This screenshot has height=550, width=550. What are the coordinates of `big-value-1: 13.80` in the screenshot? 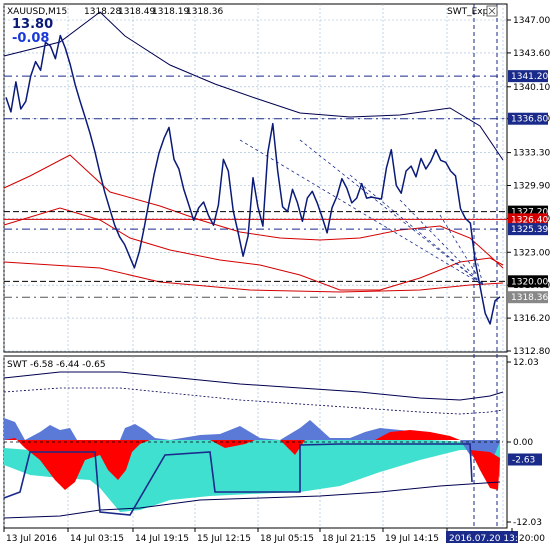 It's located at (32, 24).